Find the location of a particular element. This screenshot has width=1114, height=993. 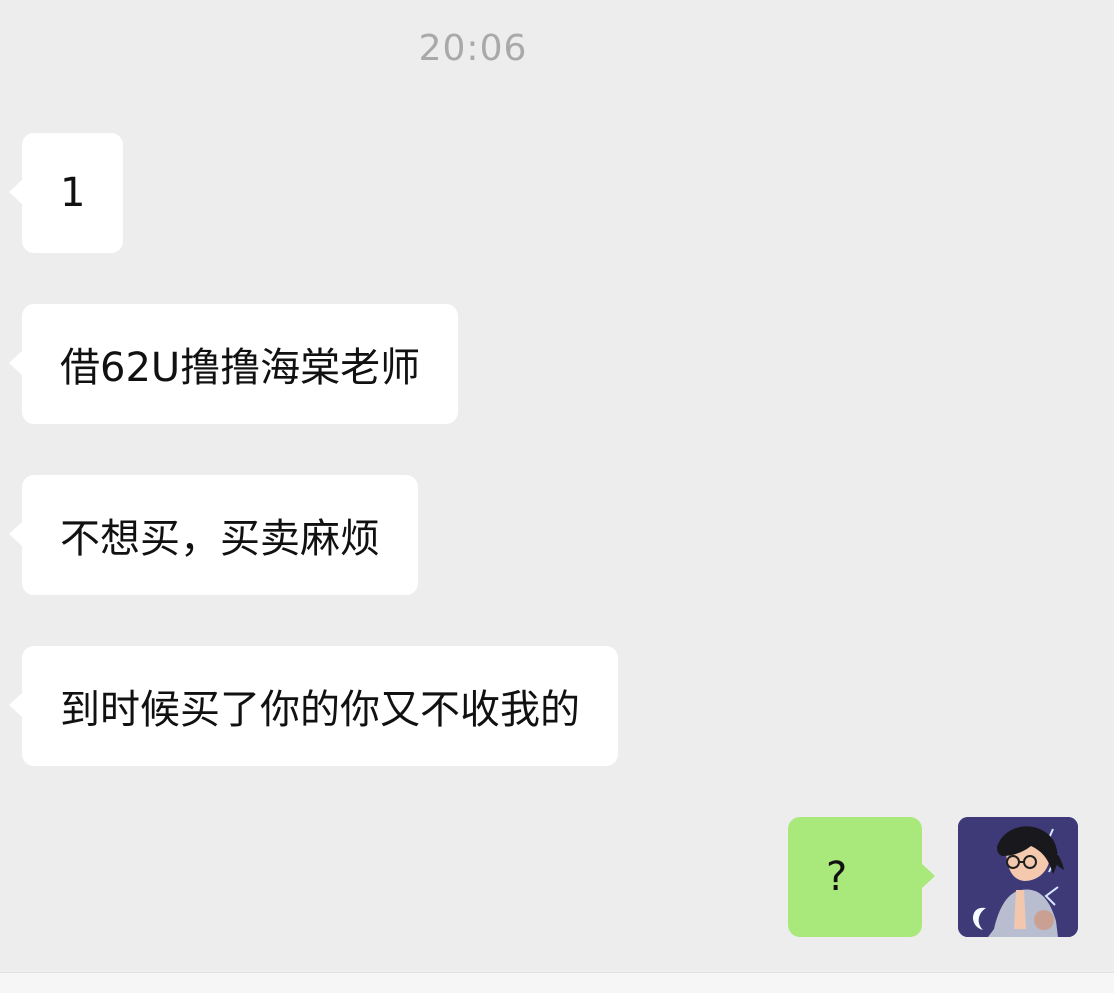

incoming-message-bubble: 不想买，买卖麻烦 is located at coordinates (213, 535).